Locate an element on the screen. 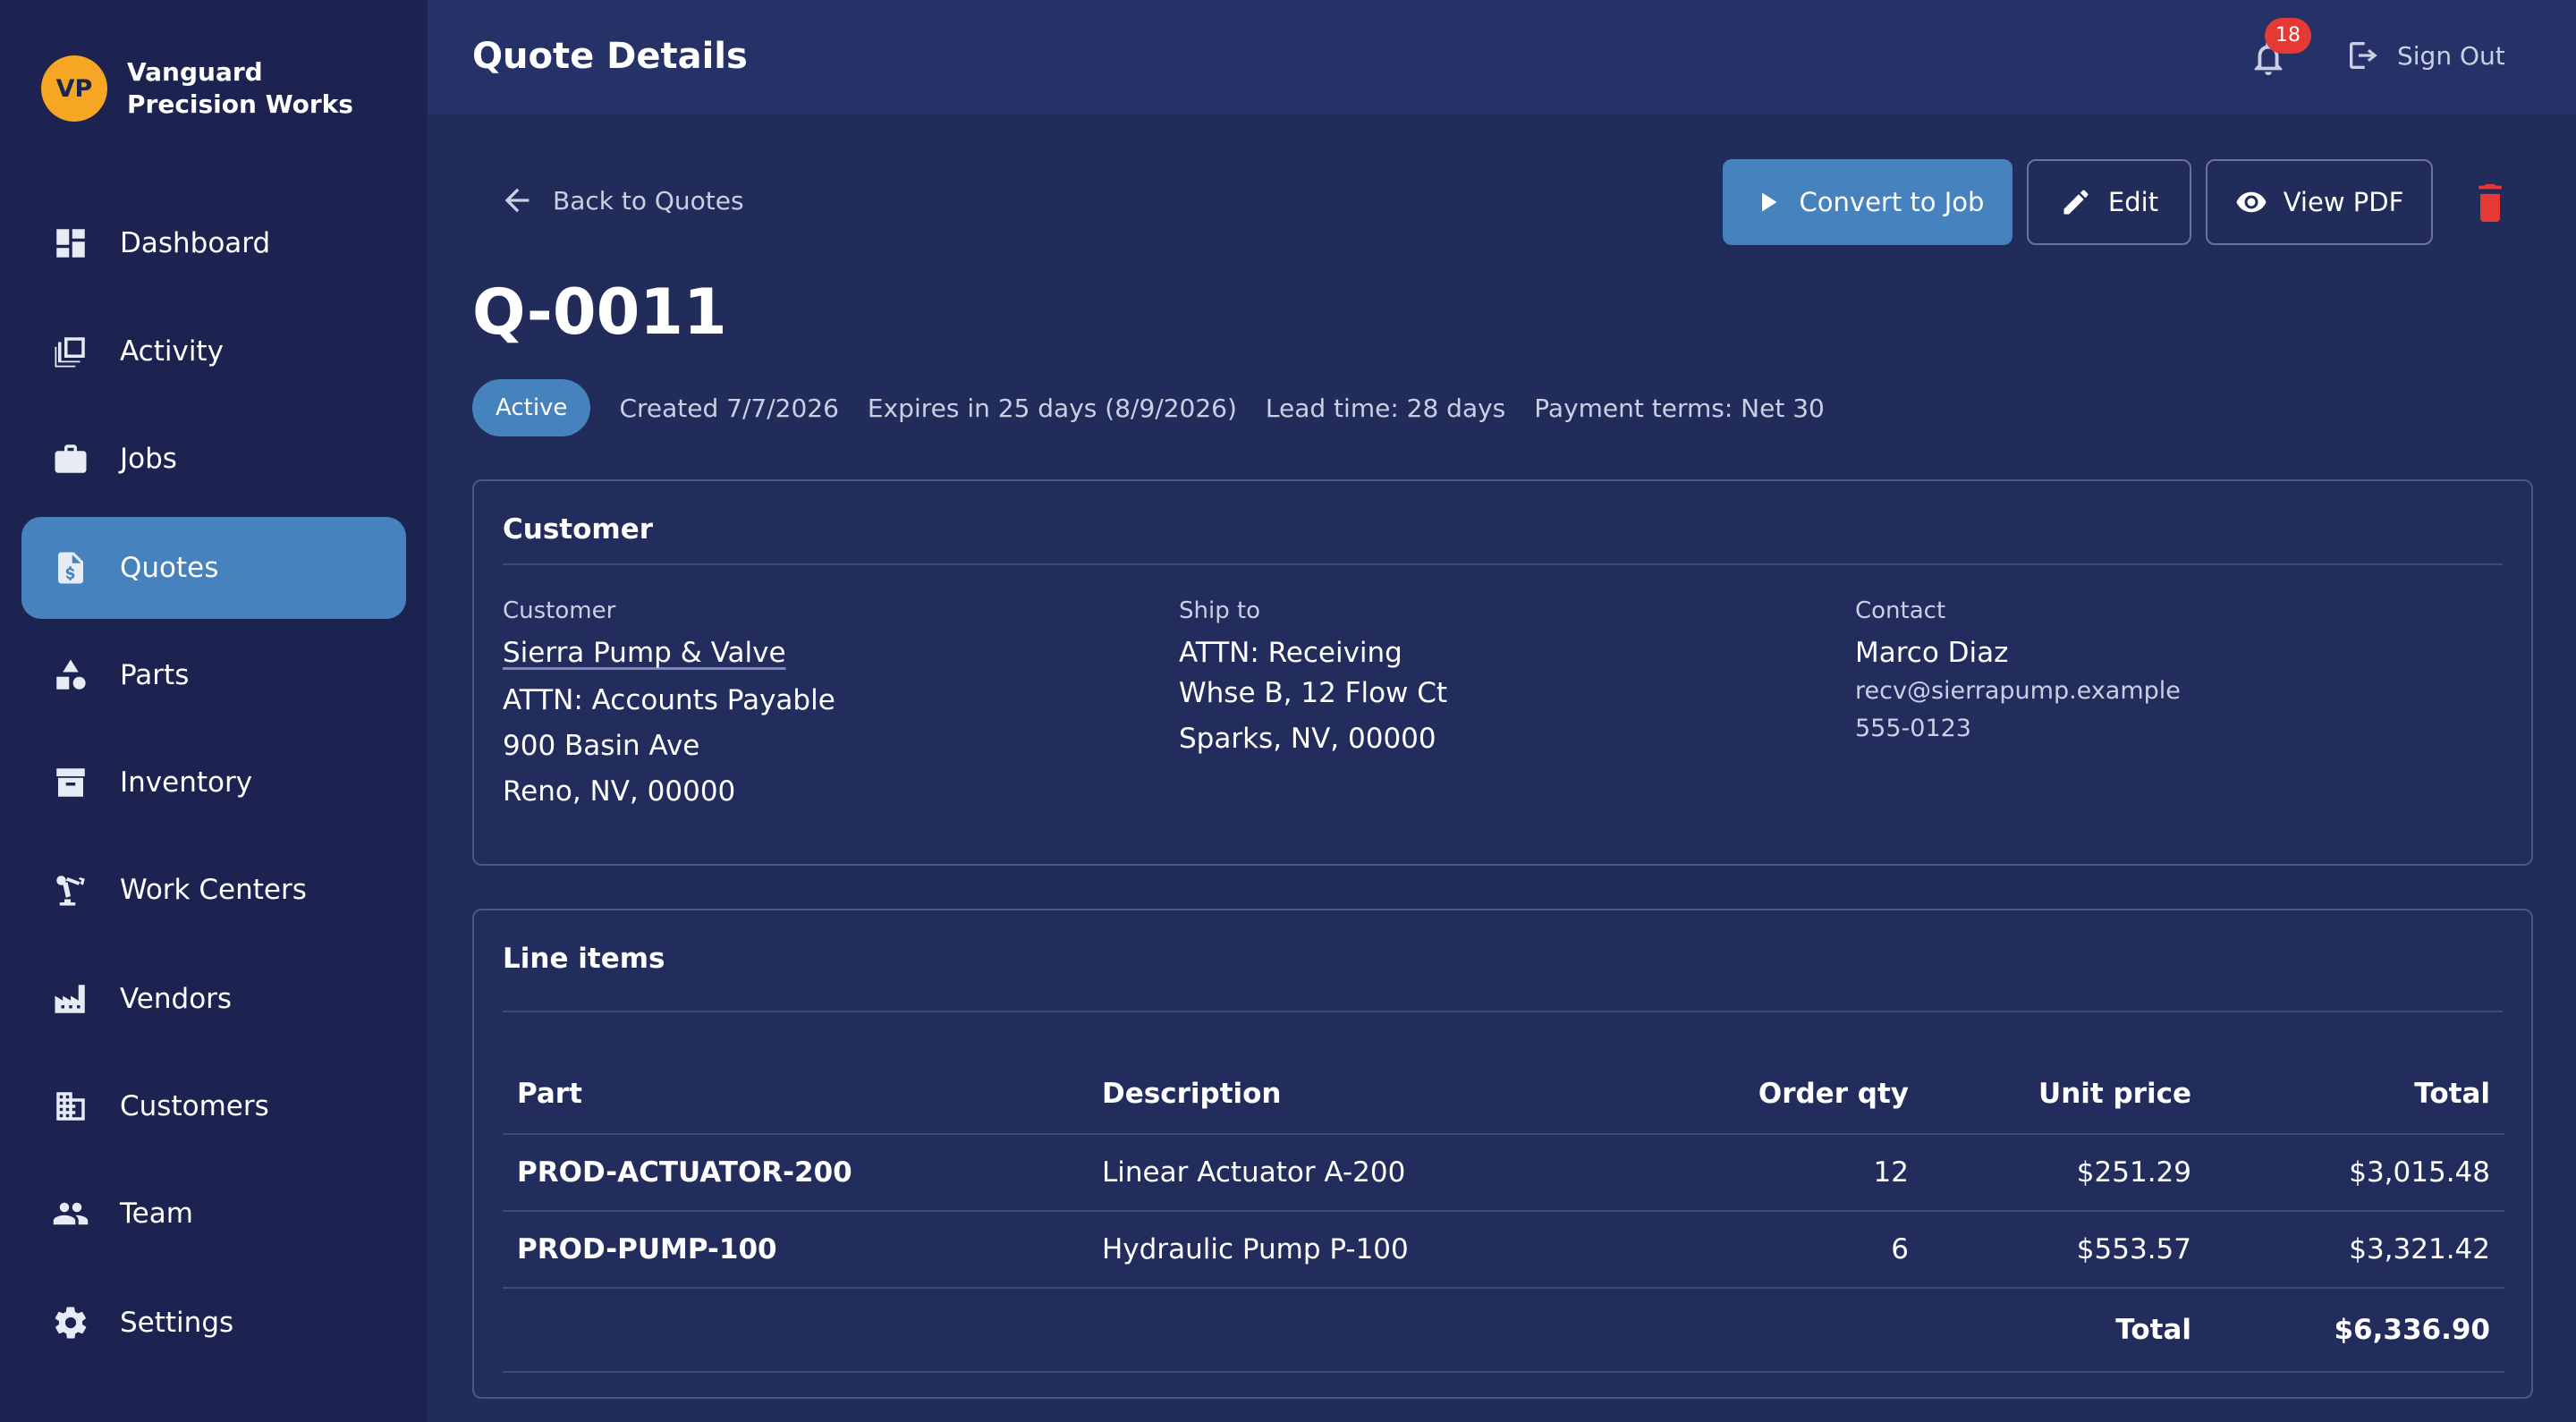 Image resolution: width=2576 pixels, height=1422 pixels. robot-arm-icon is located at coordinates (70, 890).